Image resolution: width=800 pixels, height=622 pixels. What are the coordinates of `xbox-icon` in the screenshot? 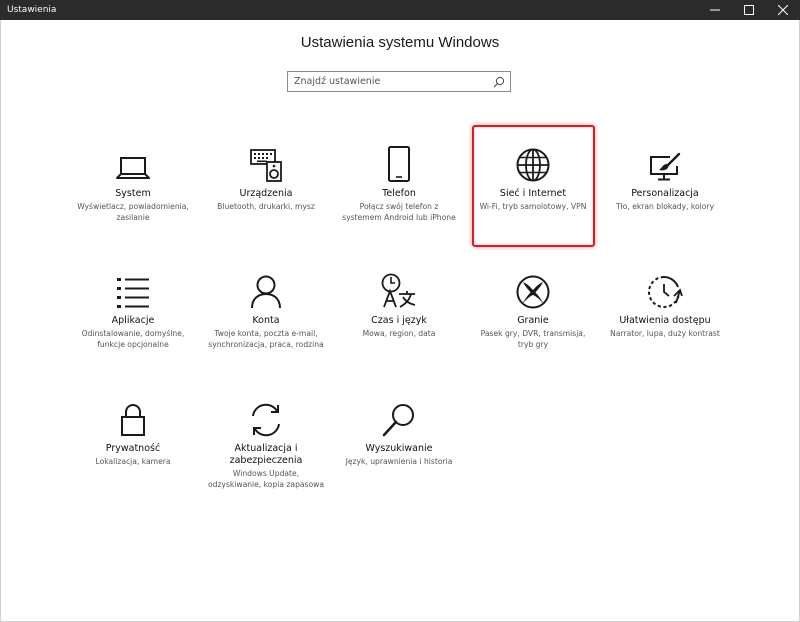 It's located at (533, 292).